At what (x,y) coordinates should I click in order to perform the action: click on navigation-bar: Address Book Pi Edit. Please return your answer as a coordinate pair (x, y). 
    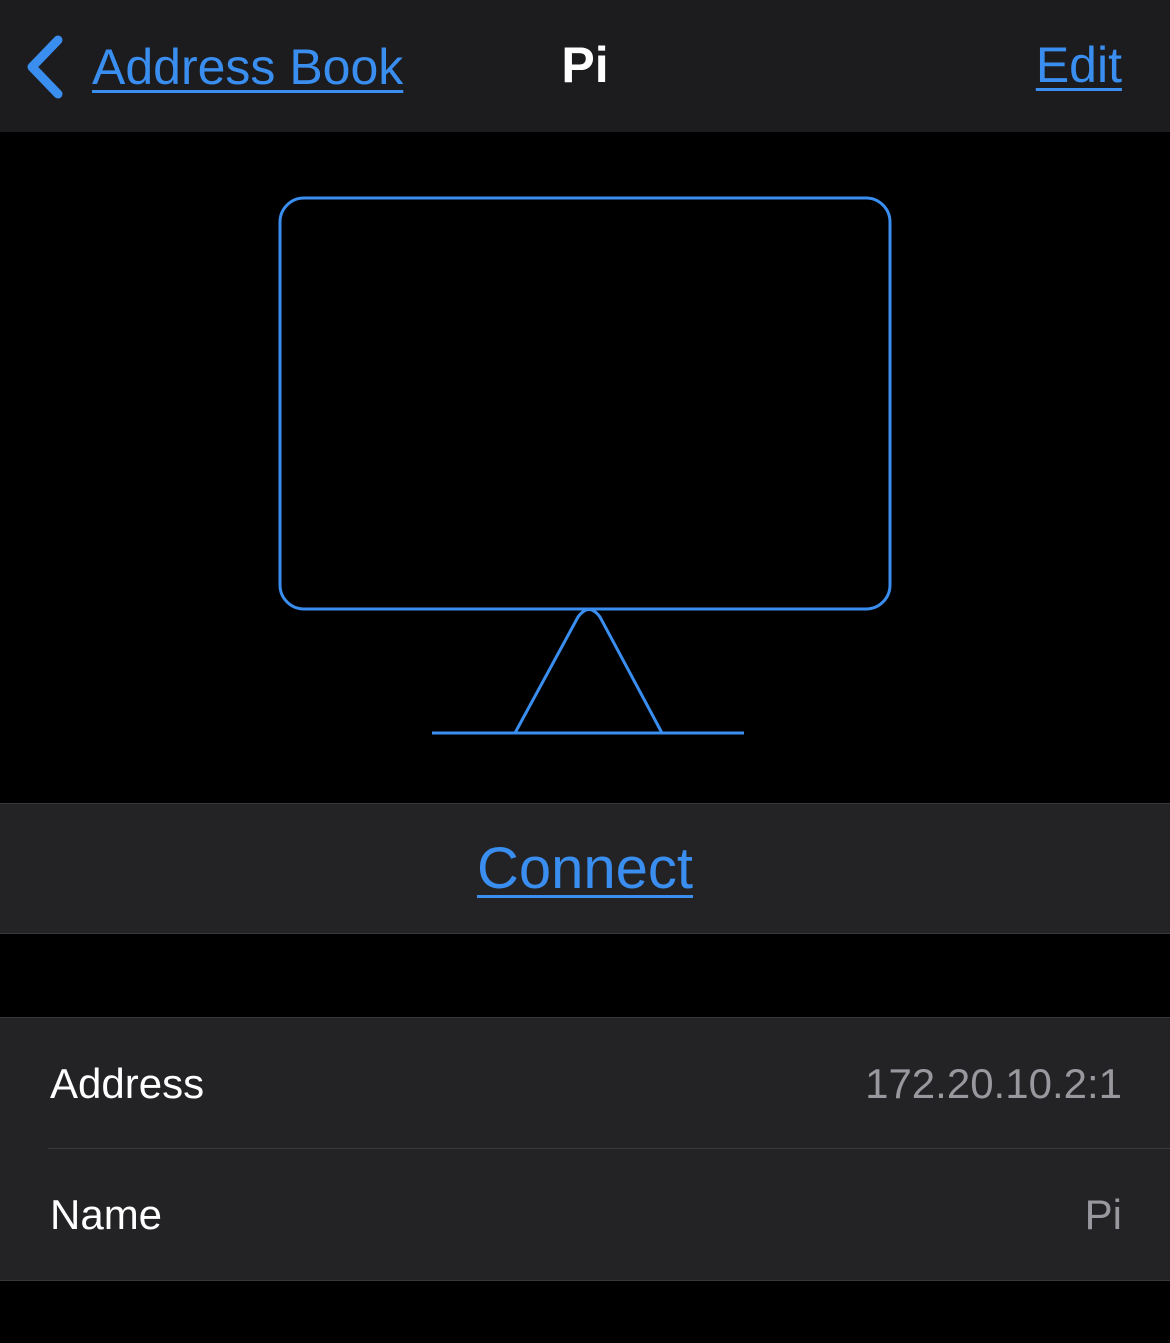
    Looking at the image, I should click on (585, 66).